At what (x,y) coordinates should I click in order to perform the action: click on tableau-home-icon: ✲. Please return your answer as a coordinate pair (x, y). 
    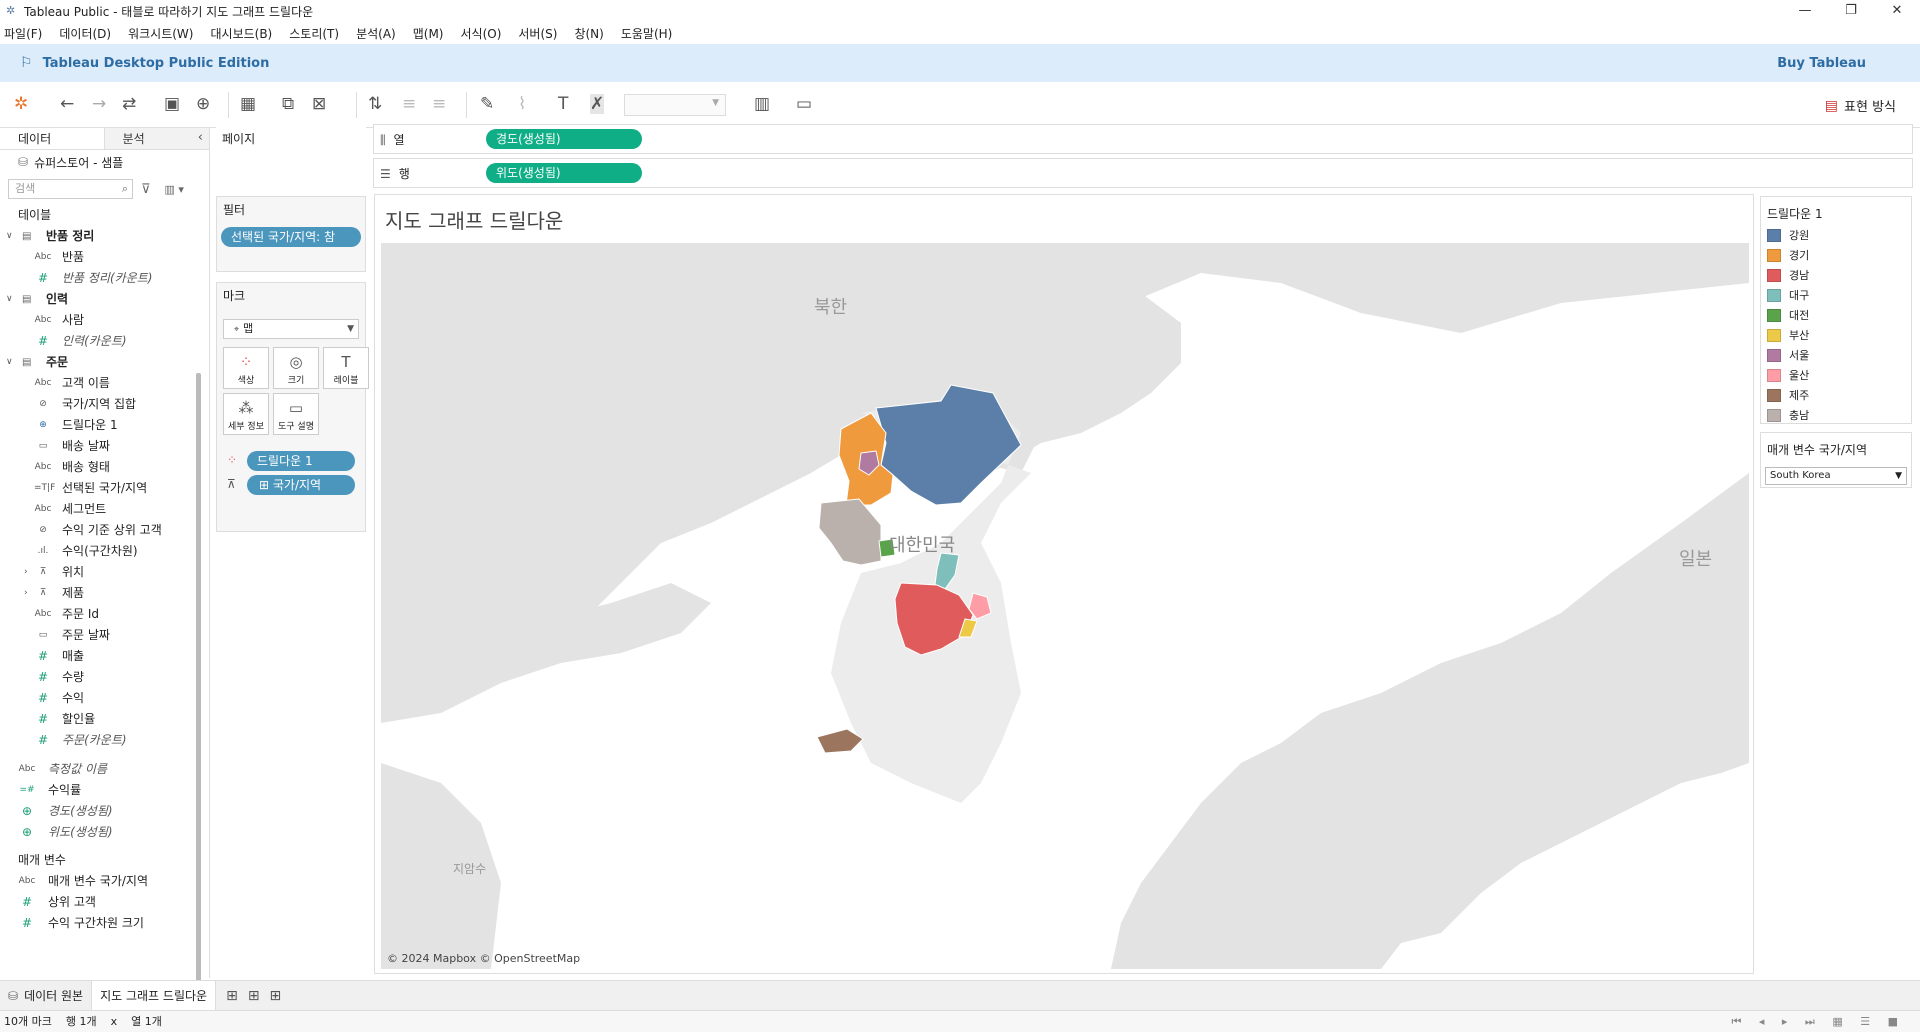
    Looking at the image, I should click on (21, 104).